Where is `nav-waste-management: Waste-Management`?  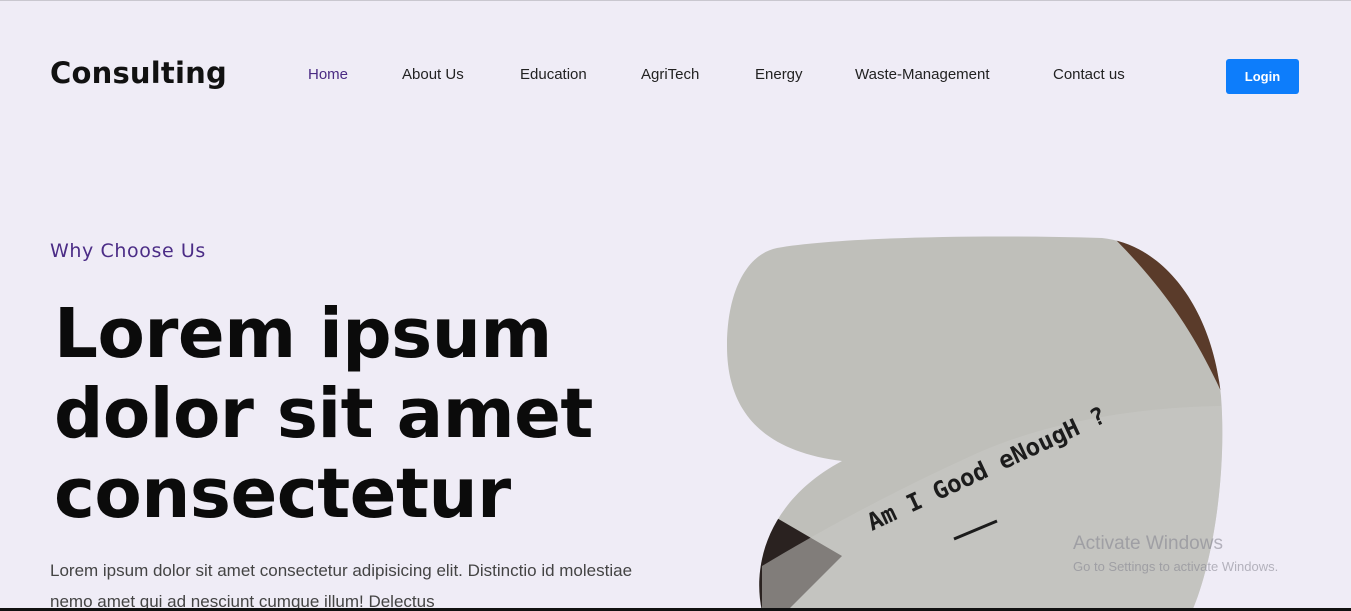
nav-waste-management: Waste-Management is located at coordinates (922, 74).